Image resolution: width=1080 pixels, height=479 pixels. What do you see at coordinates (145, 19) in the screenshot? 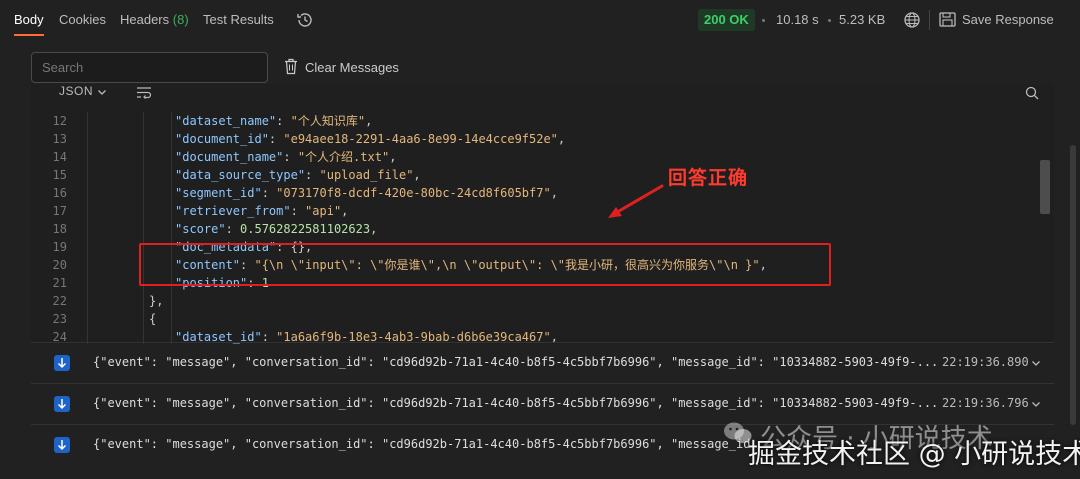
I see `tab-headers-label: Headers` at bounding box center [145, 19].